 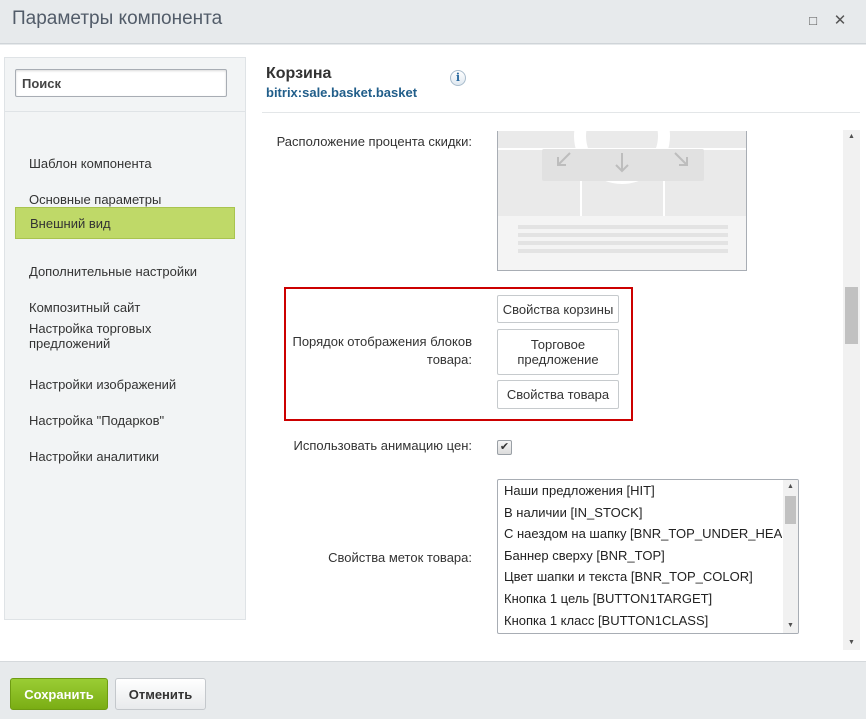 What do you see at coordinates (374, 141) in the screenshot?
I see `discount-position-label: Расположение процента скидки:` at bounding box center [374, 141].